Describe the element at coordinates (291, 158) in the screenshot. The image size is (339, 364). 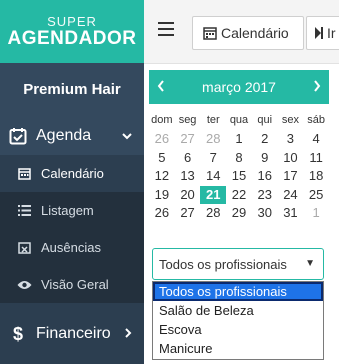
I see `calendar-day: 10` at that location.